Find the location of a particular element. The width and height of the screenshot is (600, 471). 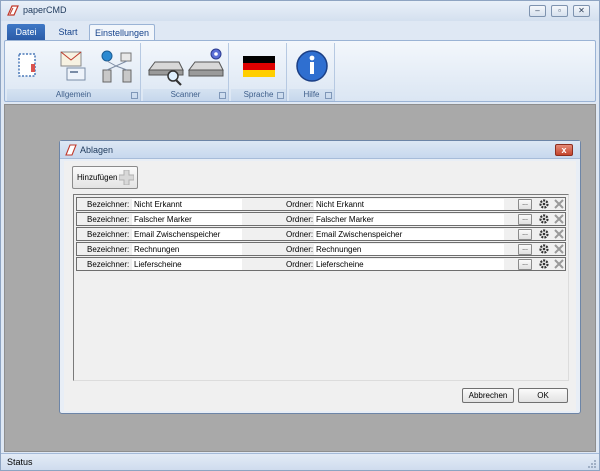

ribbon-tabs: Datei Start Einstellungen is located at coordinates (300, 31).